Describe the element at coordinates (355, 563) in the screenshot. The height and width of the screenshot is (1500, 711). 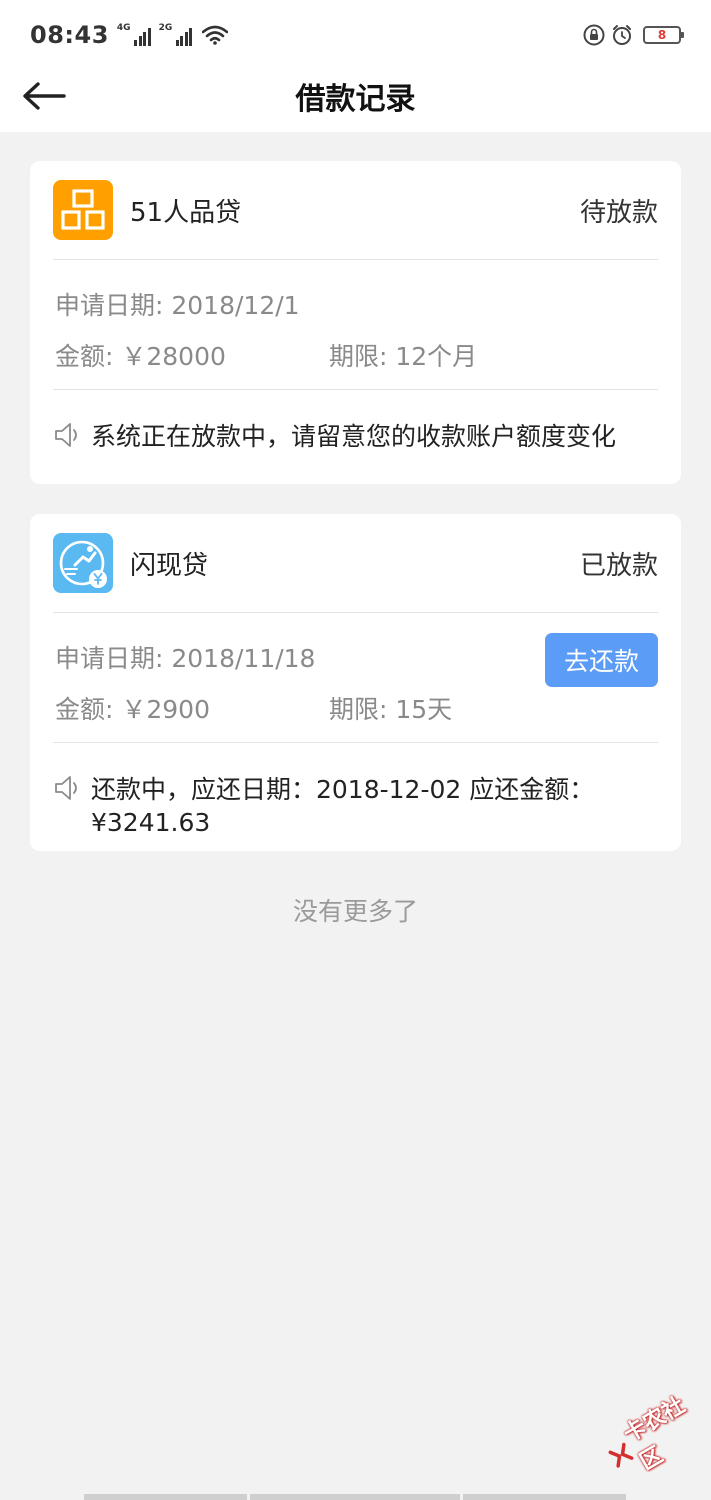
I see `loan-card-header: 闪现贷 已放款` at that location.